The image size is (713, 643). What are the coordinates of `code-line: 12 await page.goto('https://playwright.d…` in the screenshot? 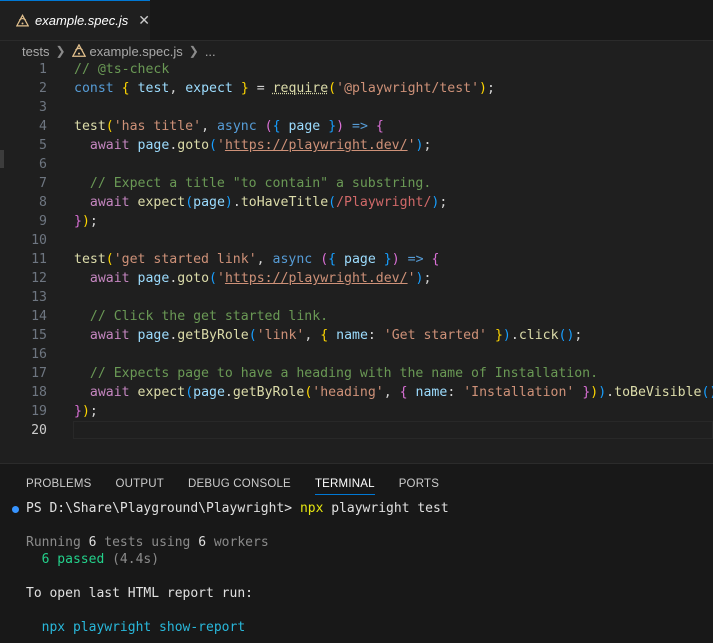 It's located at (356, 278).